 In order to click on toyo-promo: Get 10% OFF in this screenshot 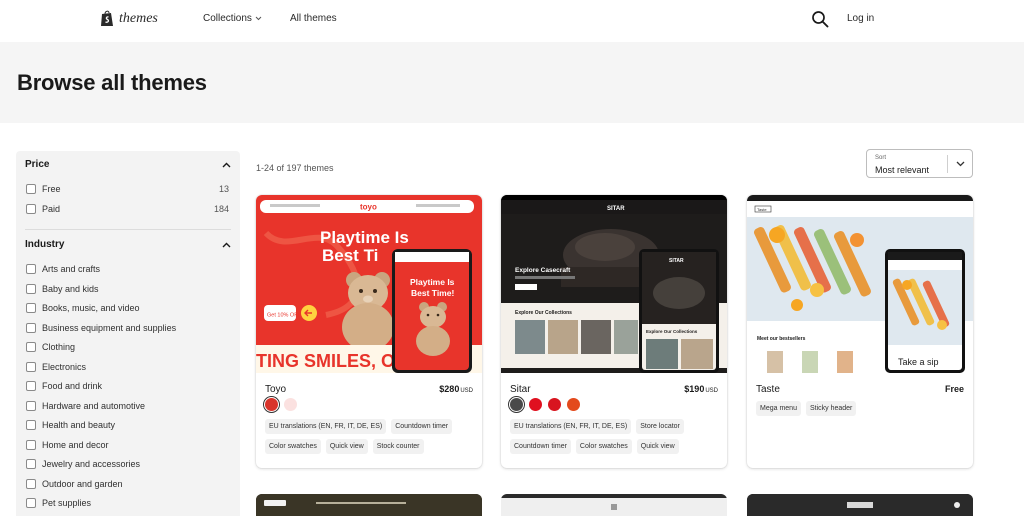, I will do `click(284, 316)`.